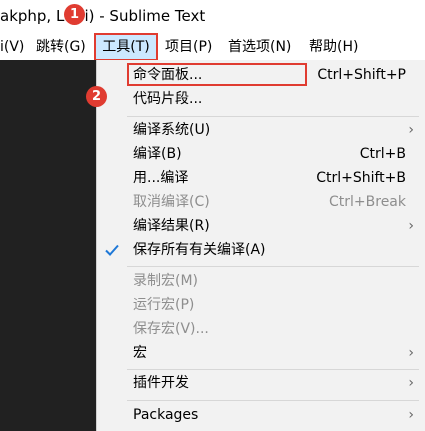  I want to click on menu-bar: i(V) 跳转(G) 工具(T) 项目(P) 首选项(N) 帮助(H), so click(212, 47).